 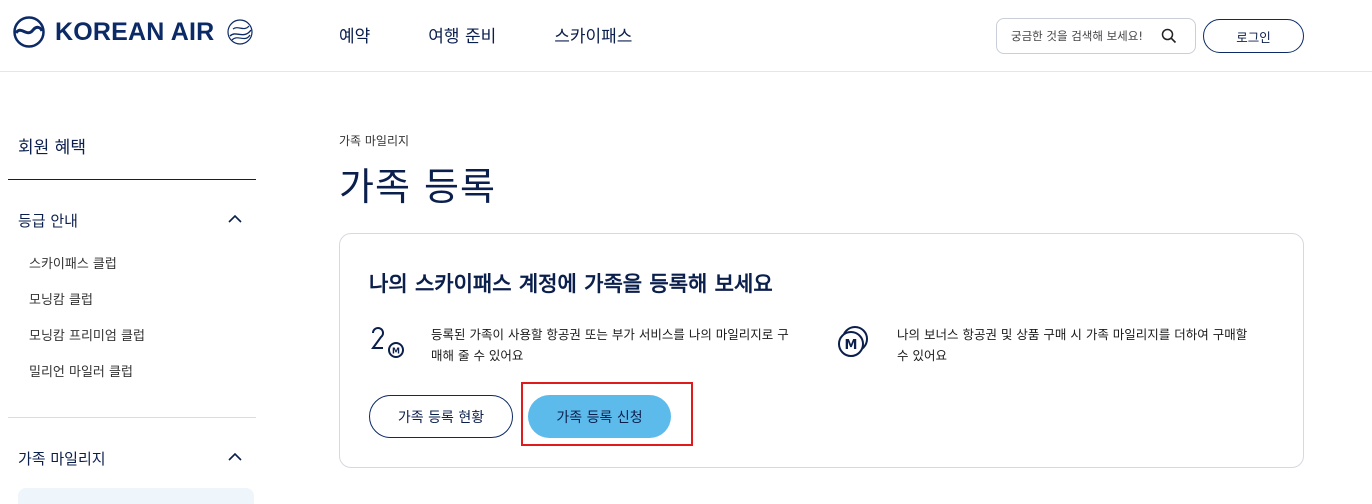 What do you see at coordinates (599, 416) in the screenshot?
I see `family-apply-button: 가족 등록 신청` at bounding box center [599, 416].